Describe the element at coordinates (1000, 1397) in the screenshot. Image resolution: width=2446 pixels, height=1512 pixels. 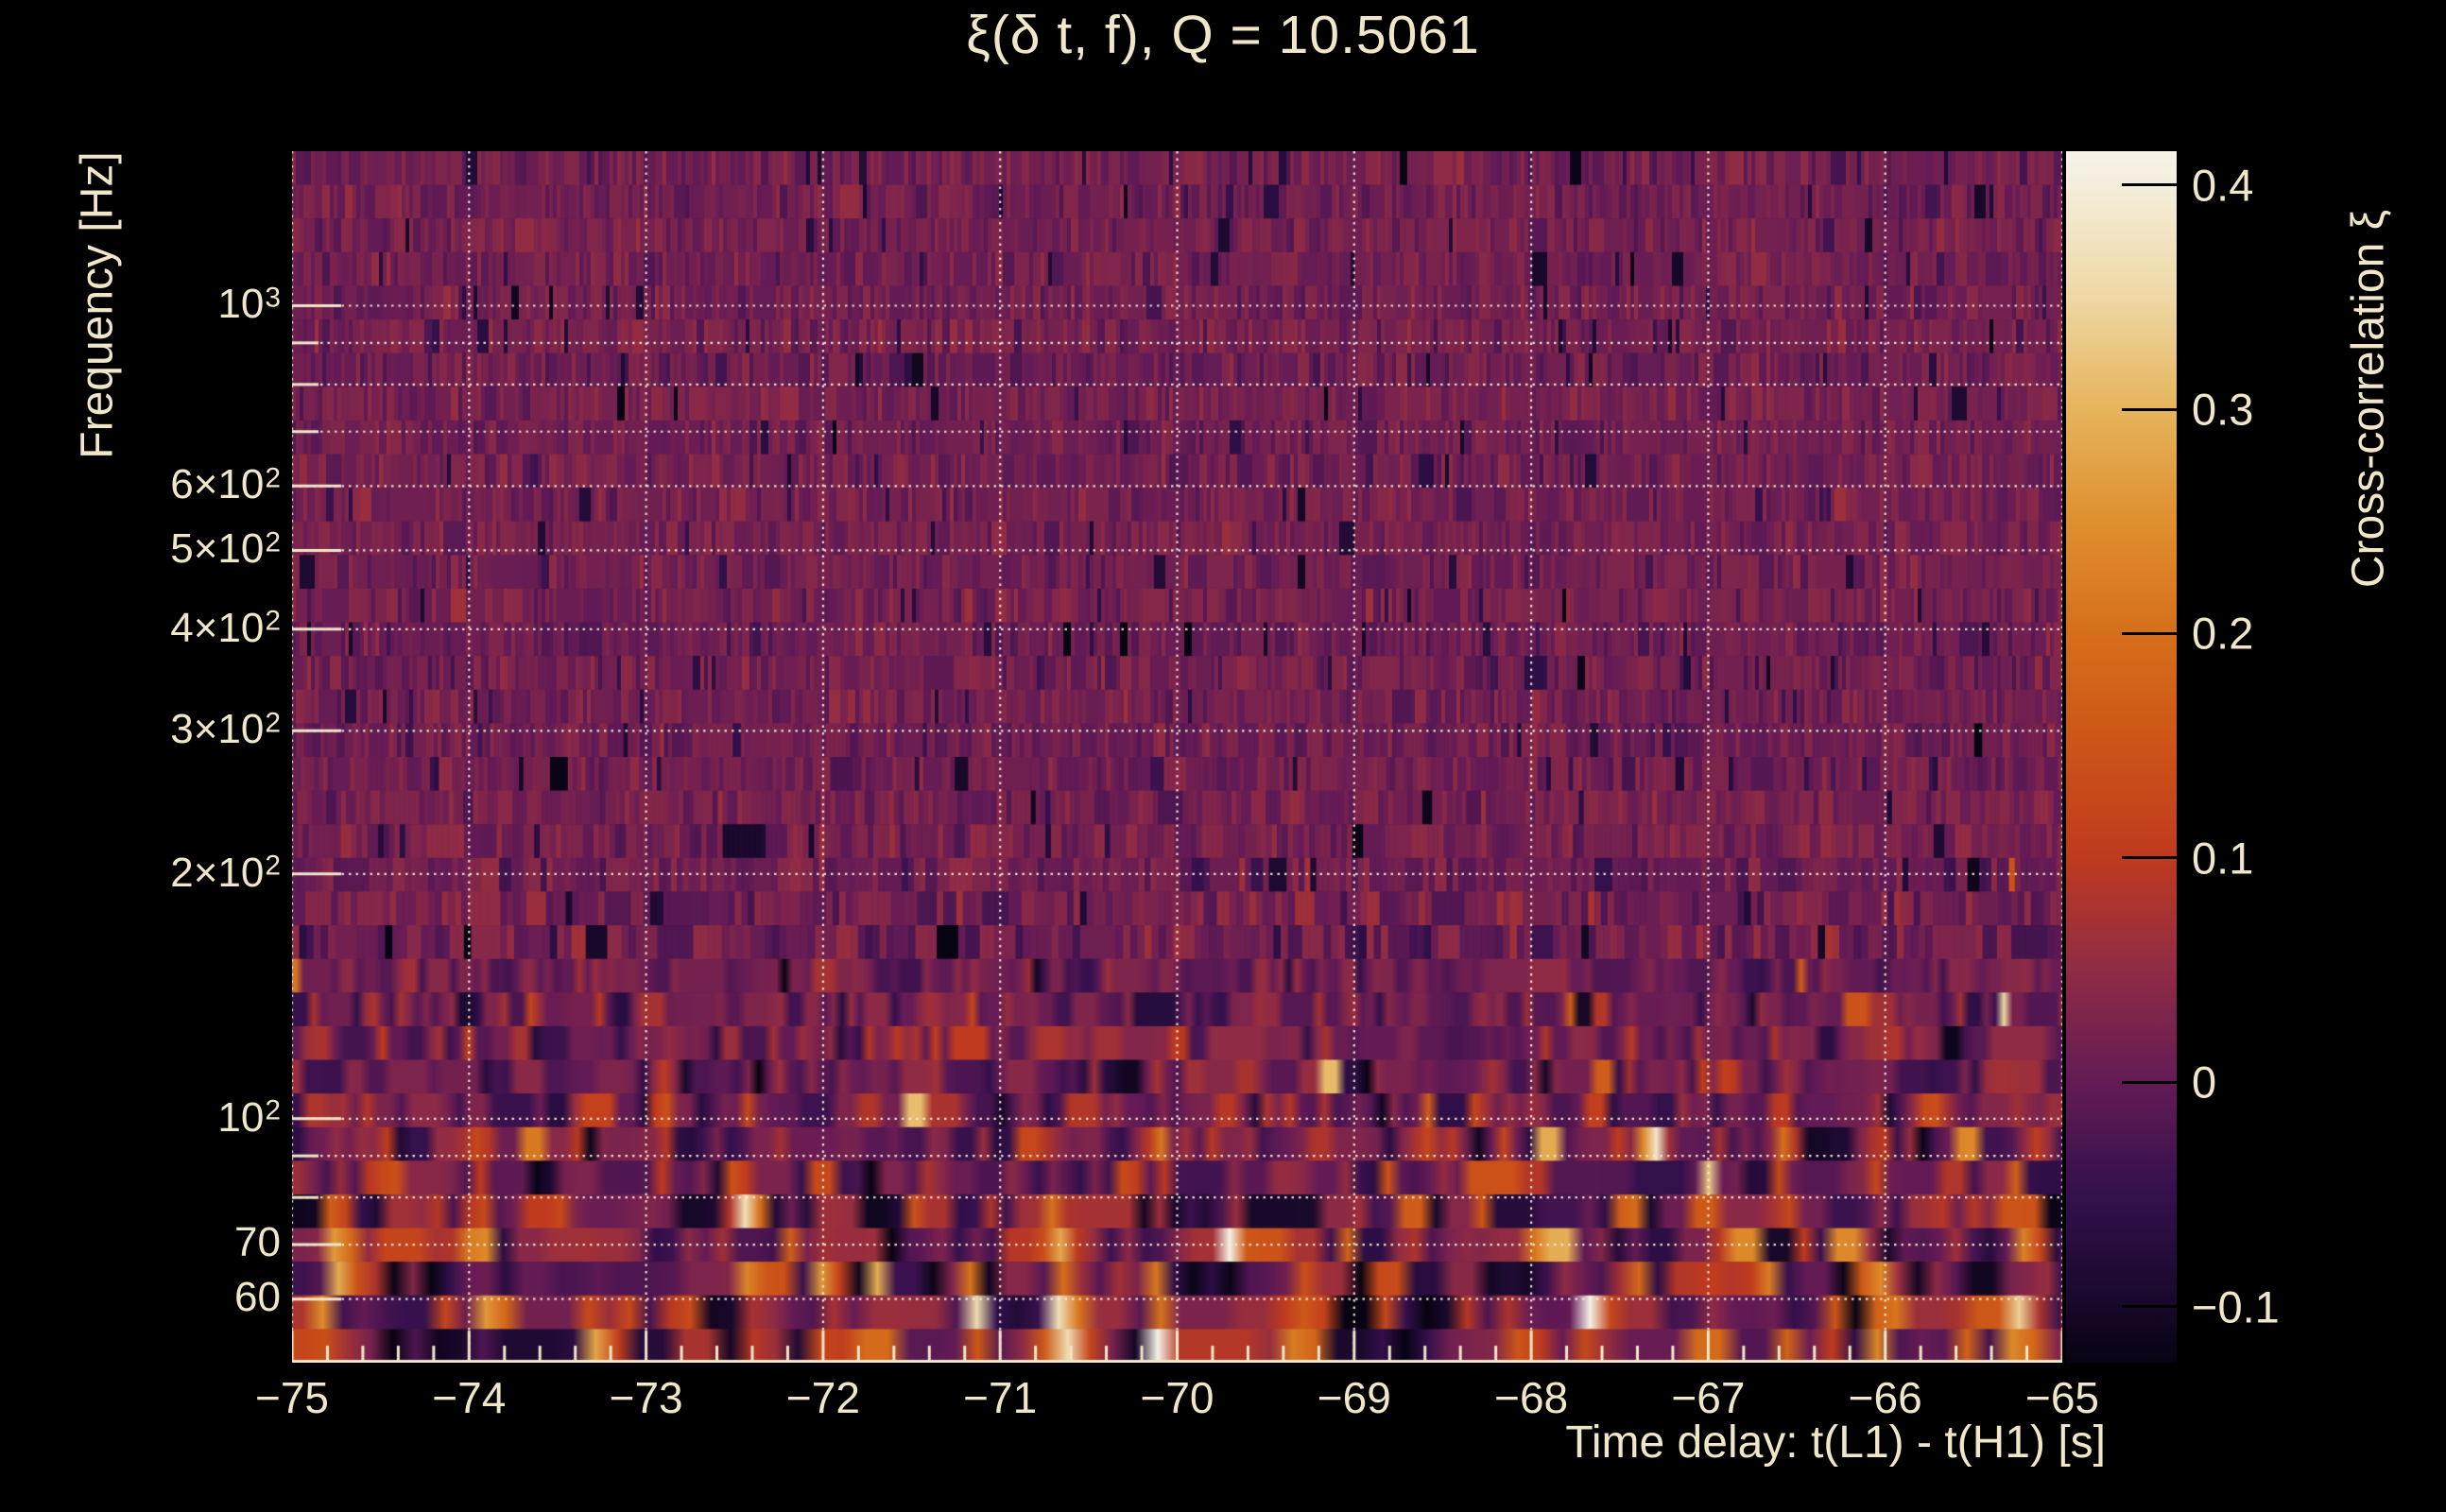
I see `x-tick-label: −71` at that location.